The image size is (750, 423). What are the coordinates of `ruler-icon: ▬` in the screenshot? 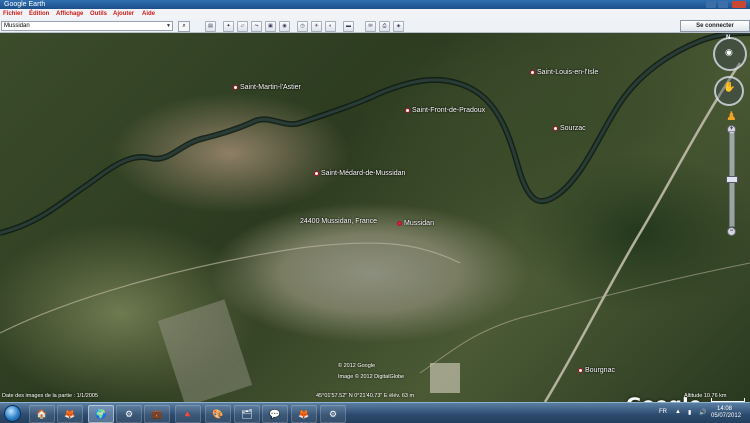 It's located at (348, 26).